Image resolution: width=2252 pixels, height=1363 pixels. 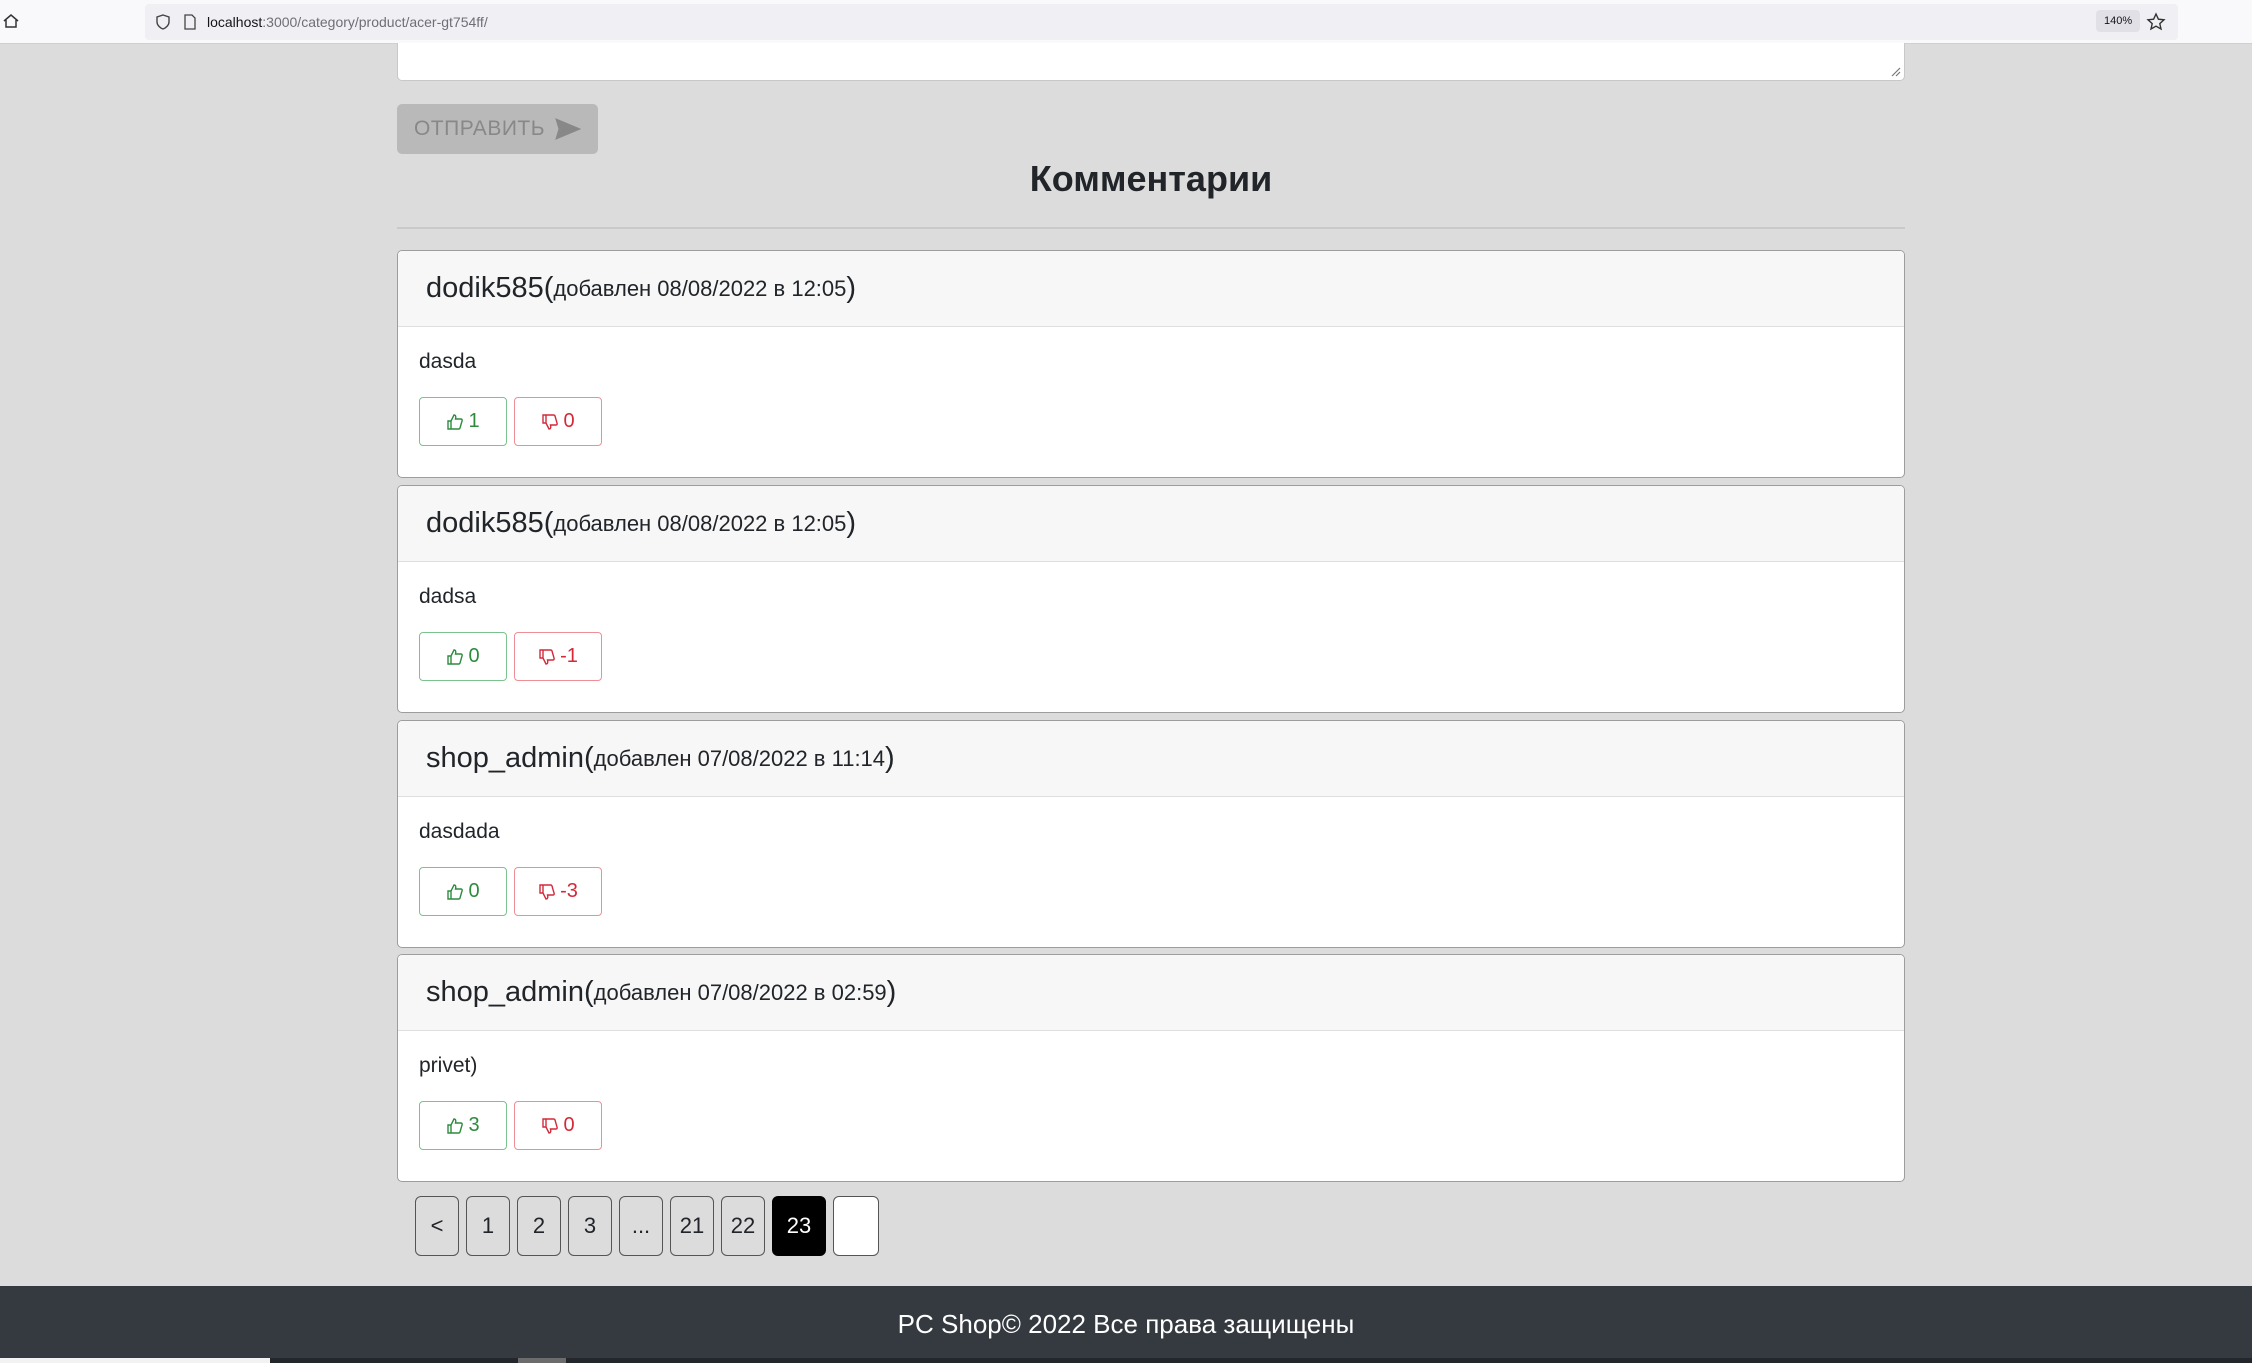 I want to click on comment-date: добавлен 07/08/2022 в 02:59, so click(x=740, y=992).